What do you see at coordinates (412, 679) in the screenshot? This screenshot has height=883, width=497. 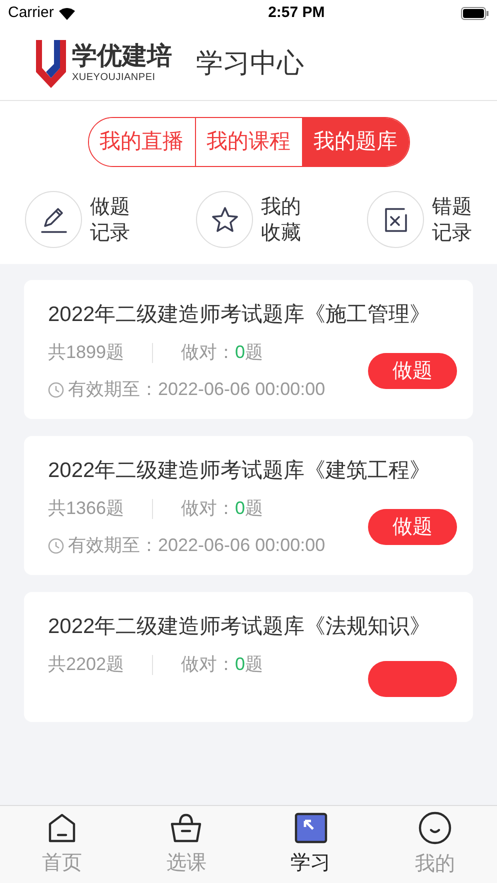 I see `practice-button` at bounding box center [412, 679].